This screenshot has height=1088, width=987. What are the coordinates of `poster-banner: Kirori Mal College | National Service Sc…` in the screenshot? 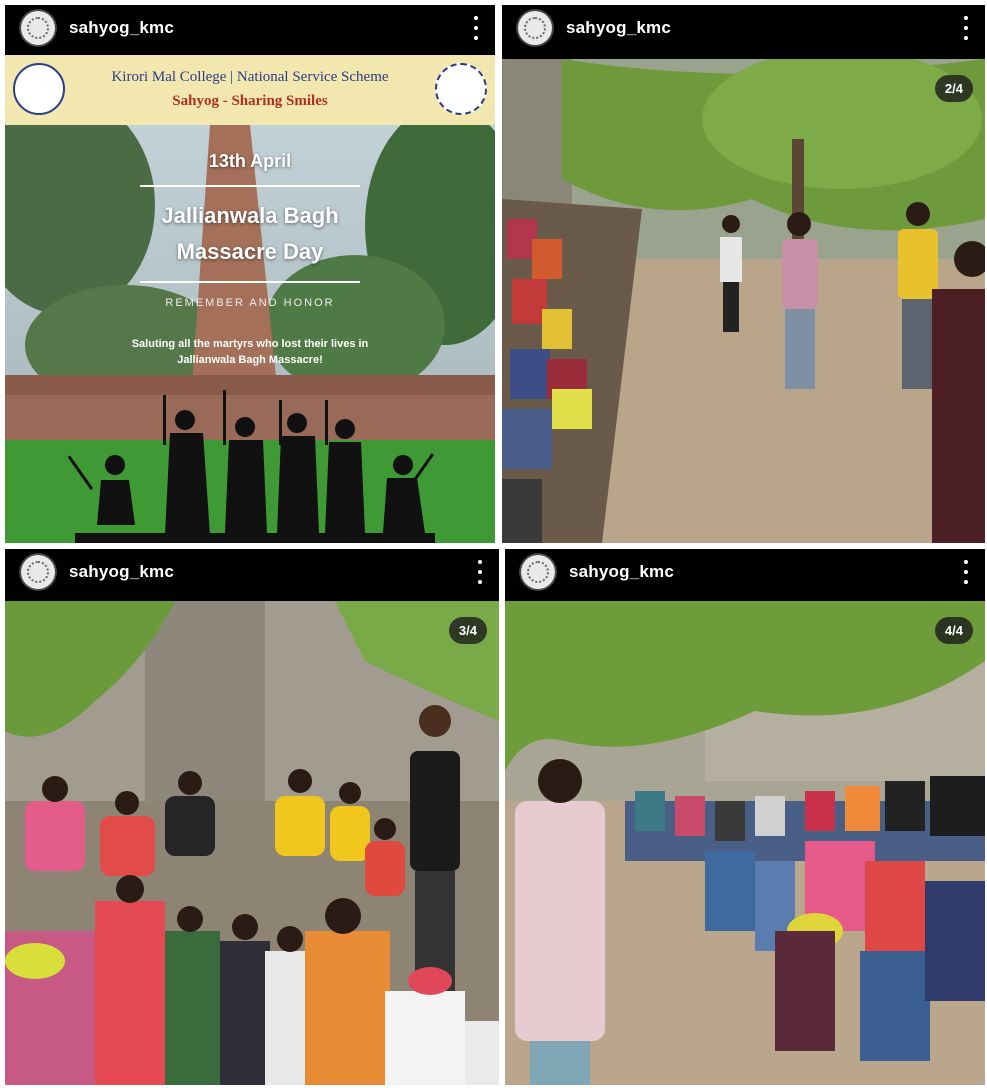 It's located at (250, 90).